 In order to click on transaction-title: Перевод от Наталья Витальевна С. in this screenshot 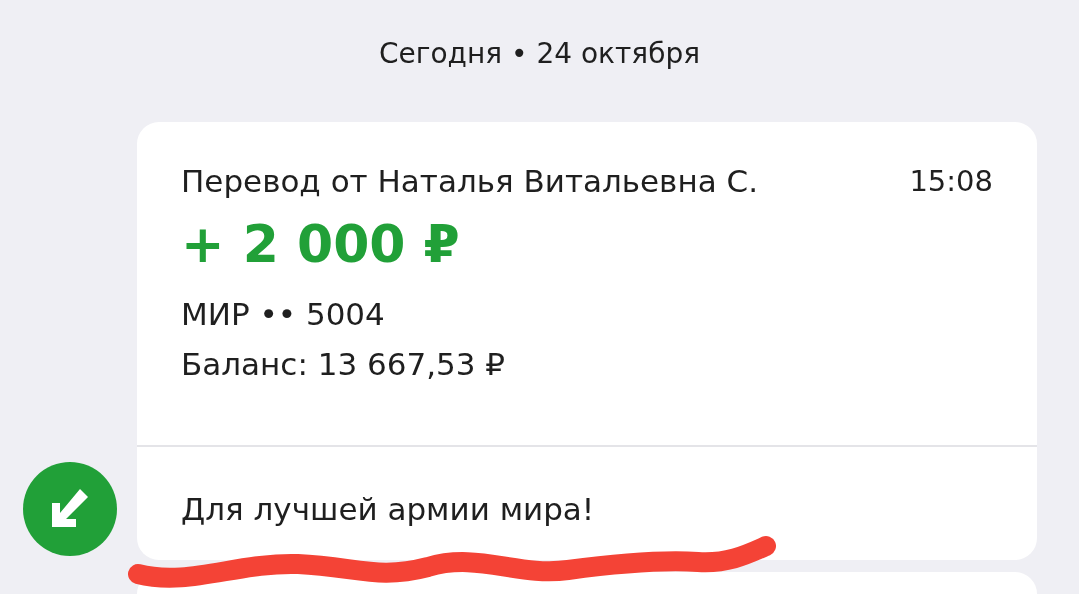, I will do `click(469, 181)`.